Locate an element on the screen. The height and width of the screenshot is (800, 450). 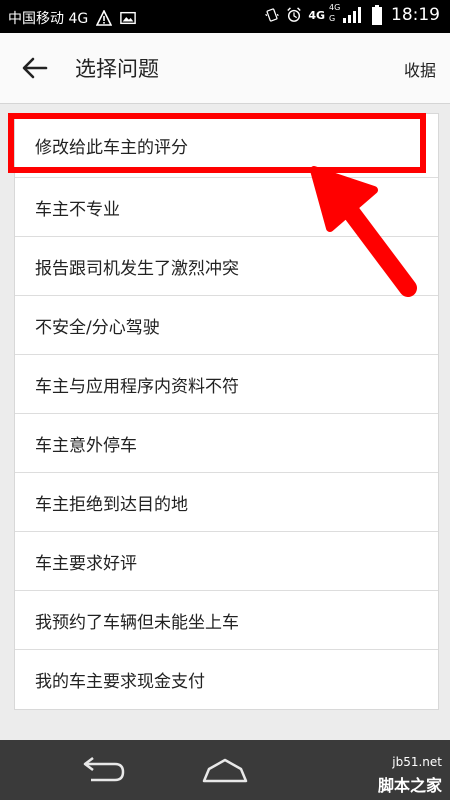
status-time: 18:19 is located at coordinates (415, 15).